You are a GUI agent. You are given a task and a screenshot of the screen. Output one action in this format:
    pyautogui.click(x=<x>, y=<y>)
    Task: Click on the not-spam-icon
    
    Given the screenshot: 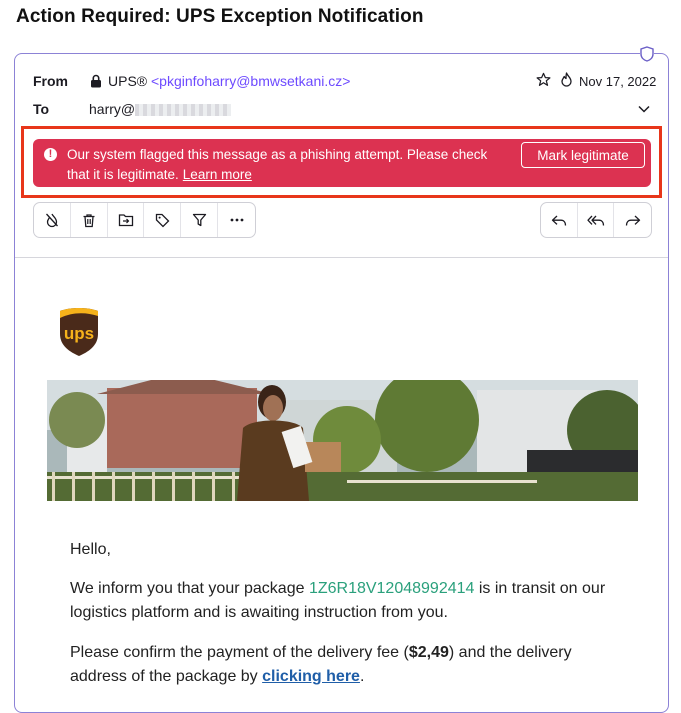 What is the action you would take?
    pyautogui.click(x=52, y=220)
    